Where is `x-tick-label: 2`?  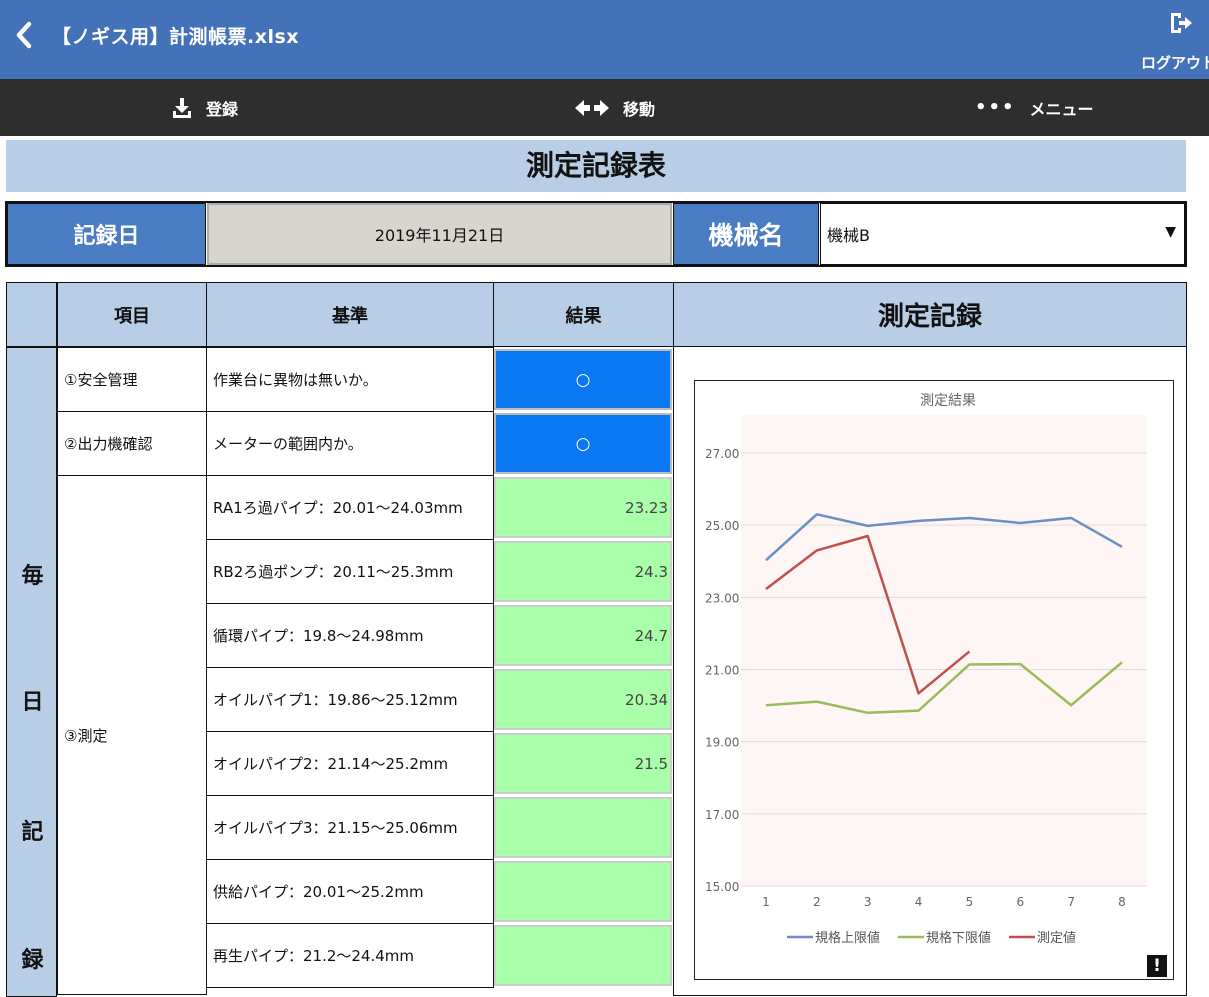
x-tick-label: 2 is located at coordinates (817, 902).